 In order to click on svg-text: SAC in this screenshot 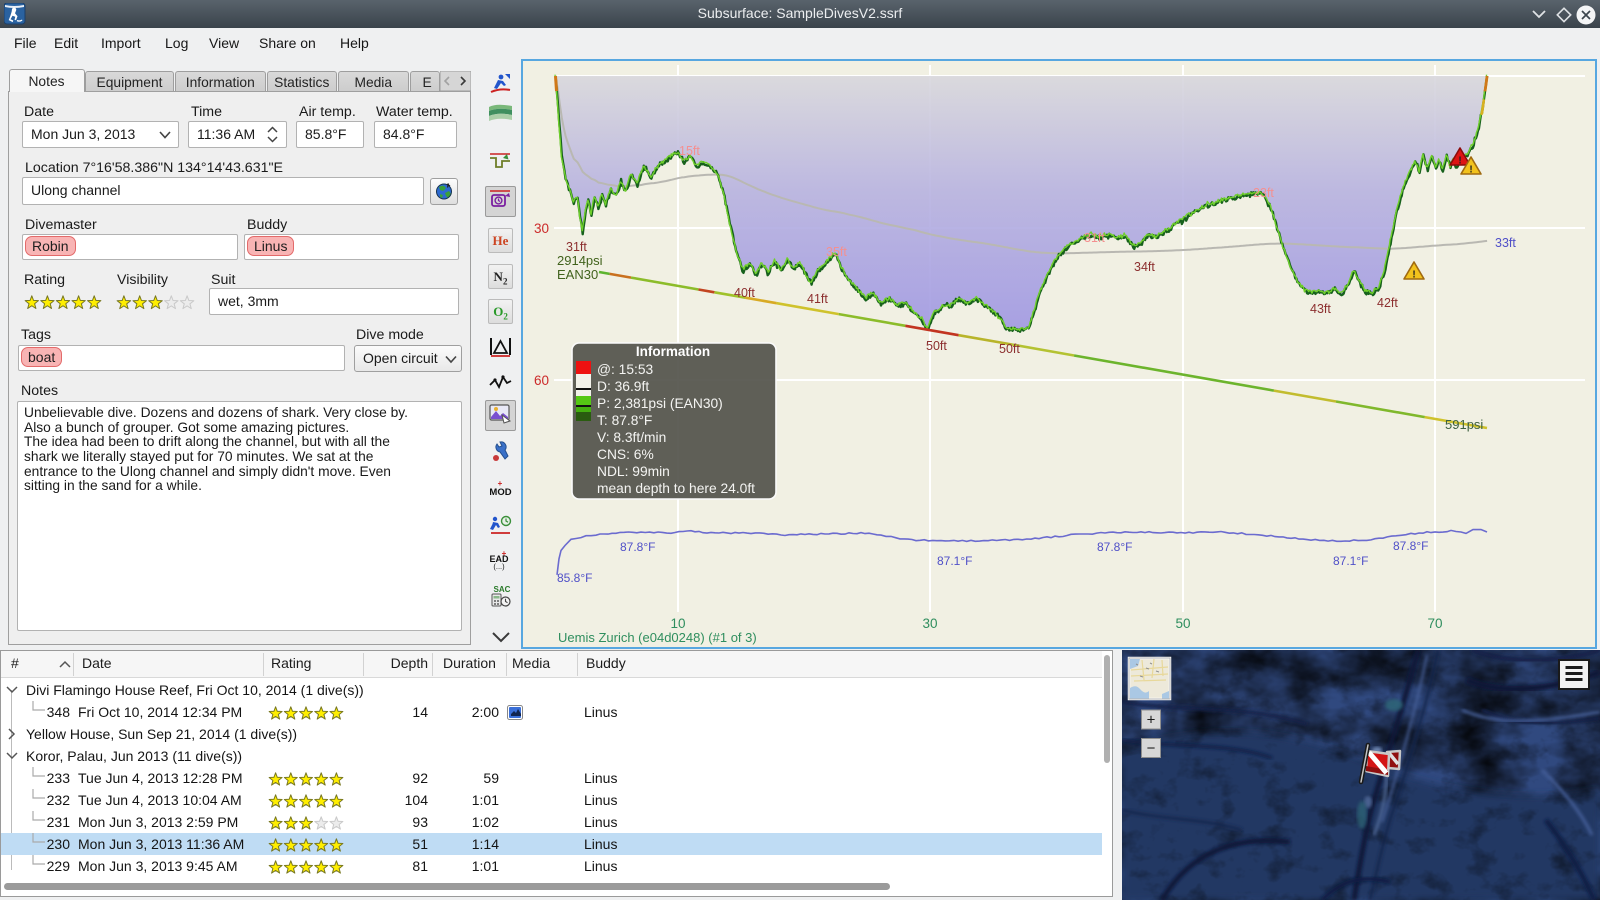, I will do `click(502, 589)`.